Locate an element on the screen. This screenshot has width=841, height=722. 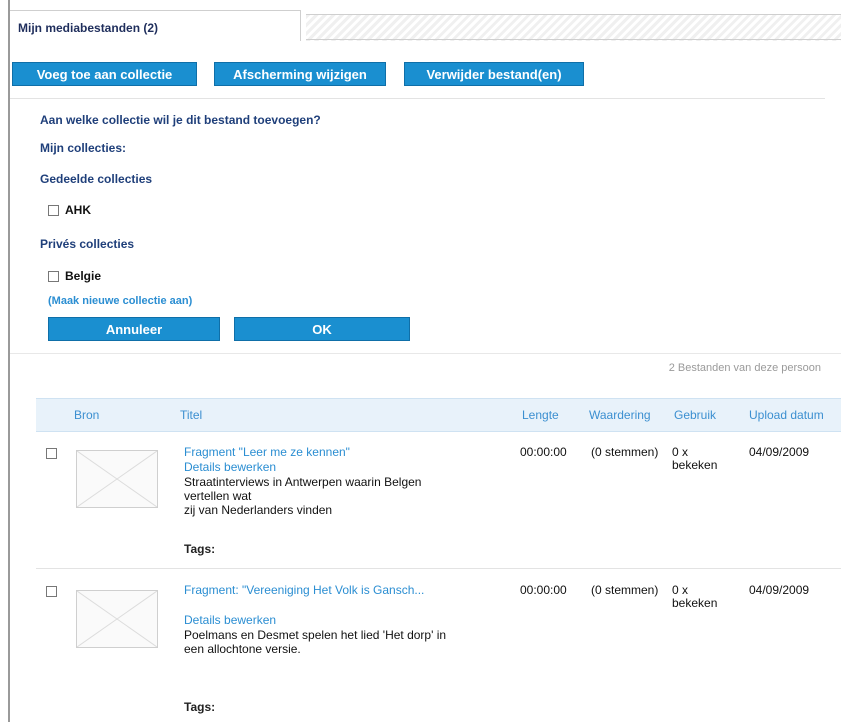
column-header-usage: Gebruik is located at coordinates (695, 415).